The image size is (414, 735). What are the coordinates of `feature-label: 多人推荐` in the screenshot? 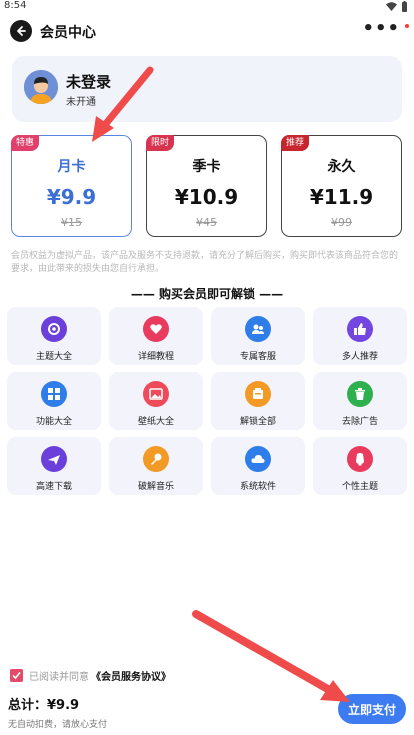 It's located at (359, 357).